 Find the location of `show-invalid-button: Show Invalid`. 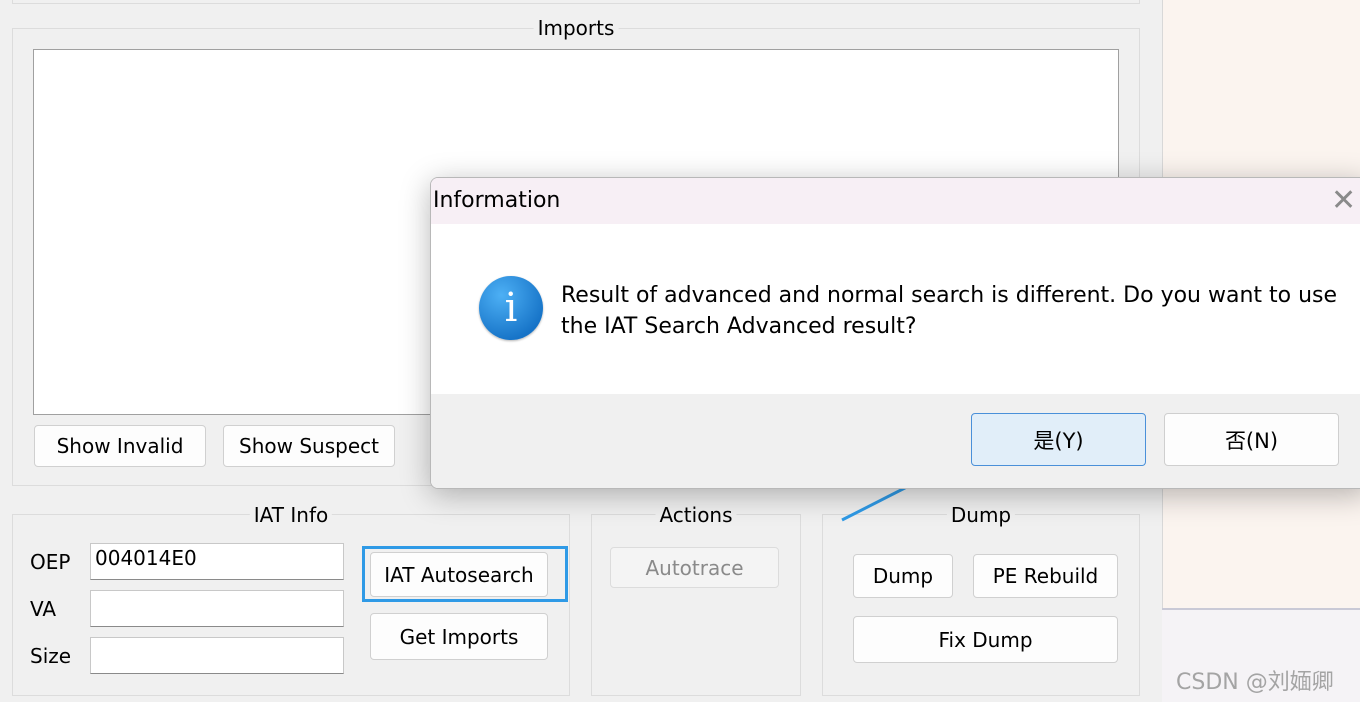

show-invalid-button: Show Invalid is located at coordinates (120, 446).